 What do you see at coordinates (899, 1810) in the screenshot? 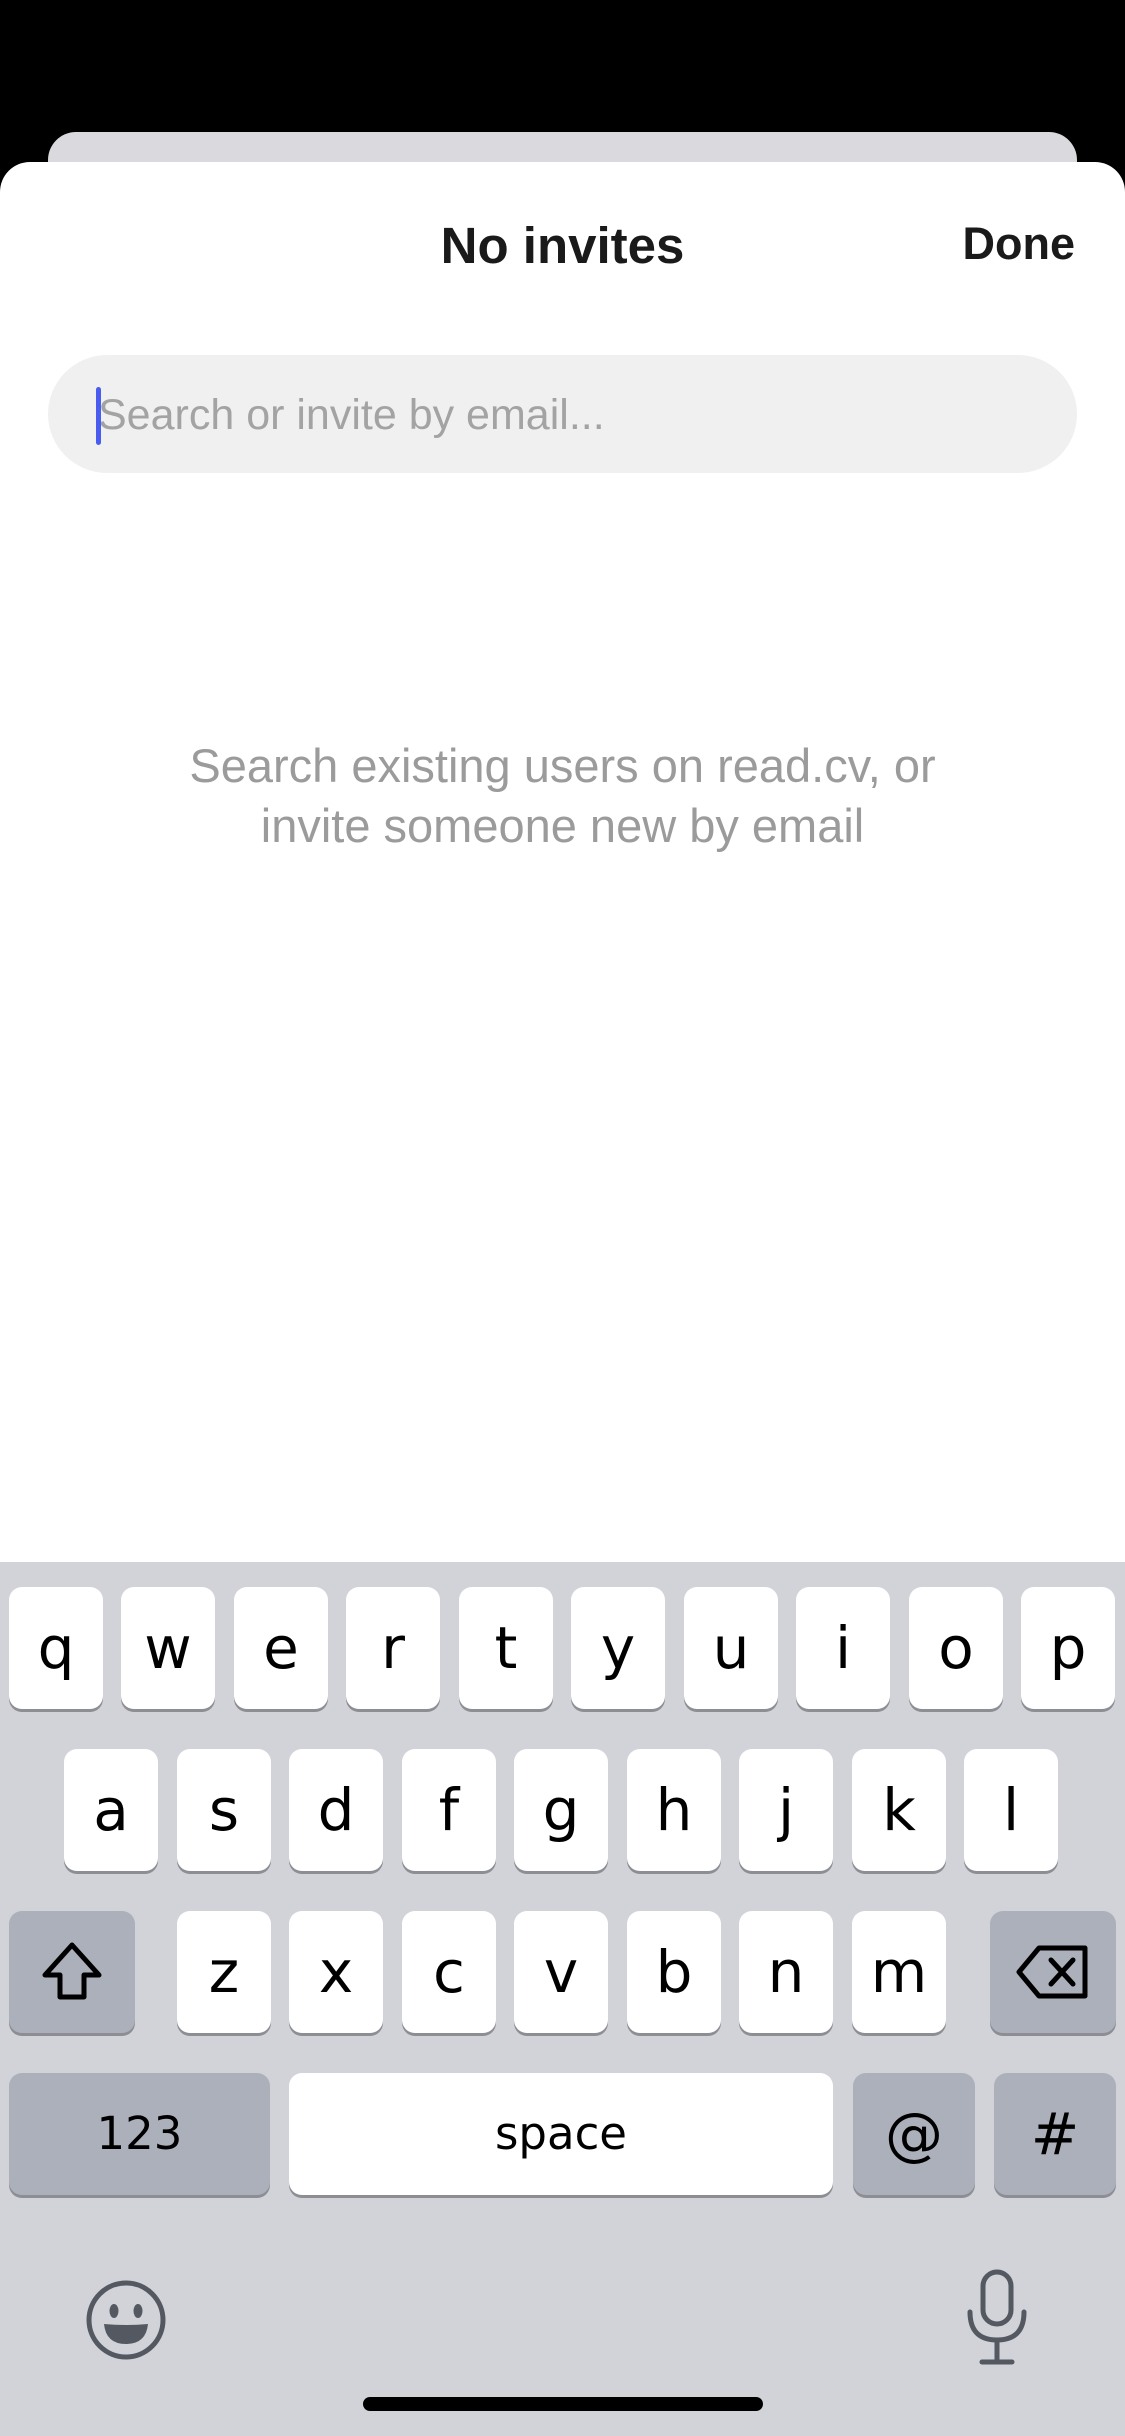
I see `key-k: k` at bounding box center [899, 1810].